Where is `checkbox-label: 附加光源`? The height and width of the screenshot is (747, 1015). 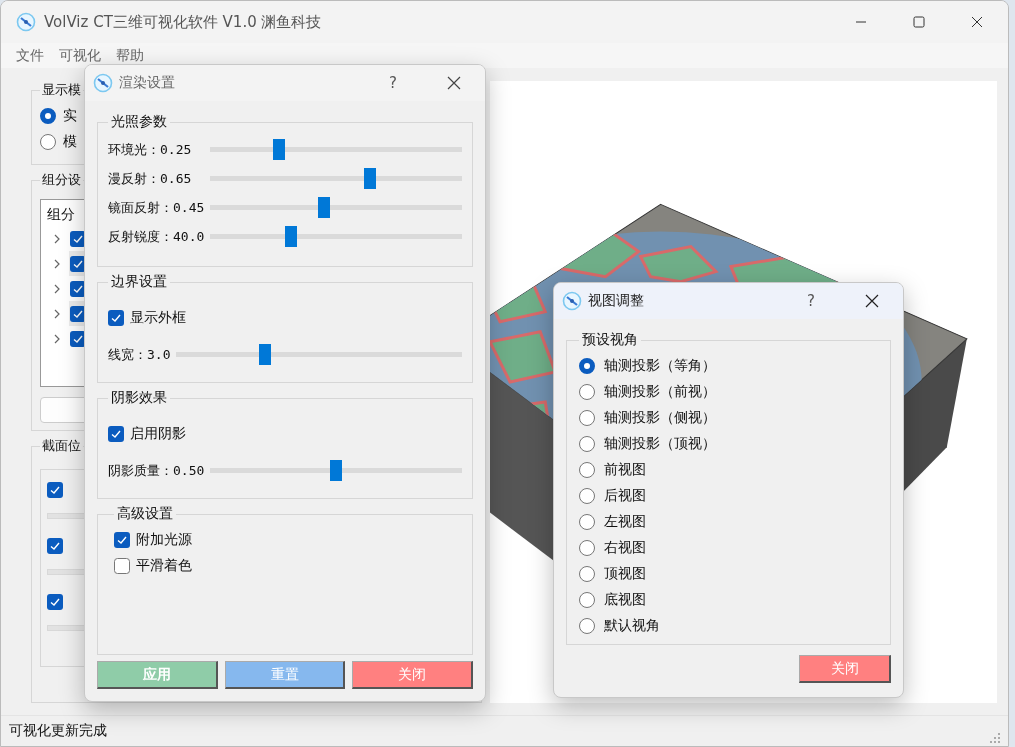 checkbox-label: 附加光源 is located at coordinates (164, 540).